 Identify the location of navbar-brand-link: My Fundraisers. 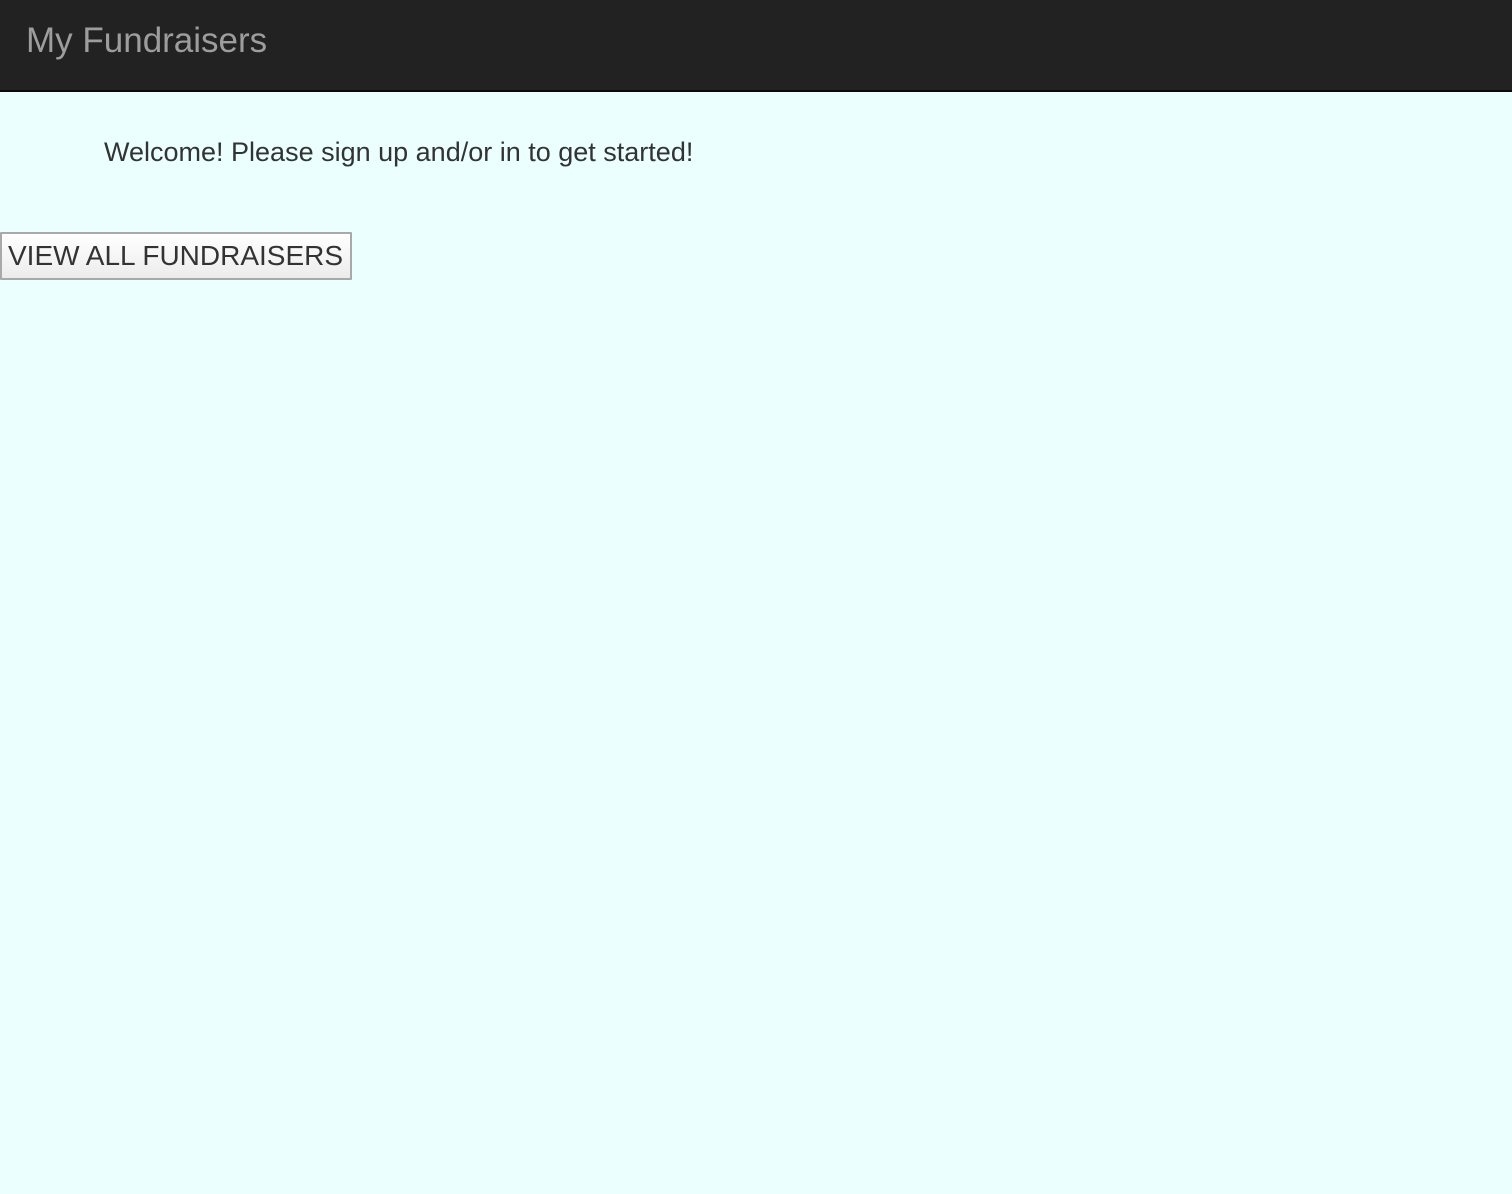
(146, 41).